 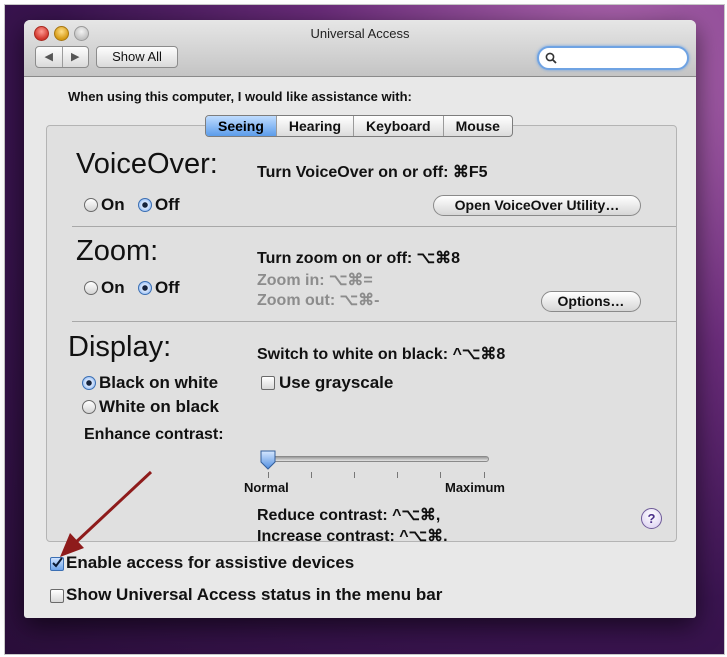 I want to click on enable-assistive-devices-checkbox, so click(x=57, y=564).